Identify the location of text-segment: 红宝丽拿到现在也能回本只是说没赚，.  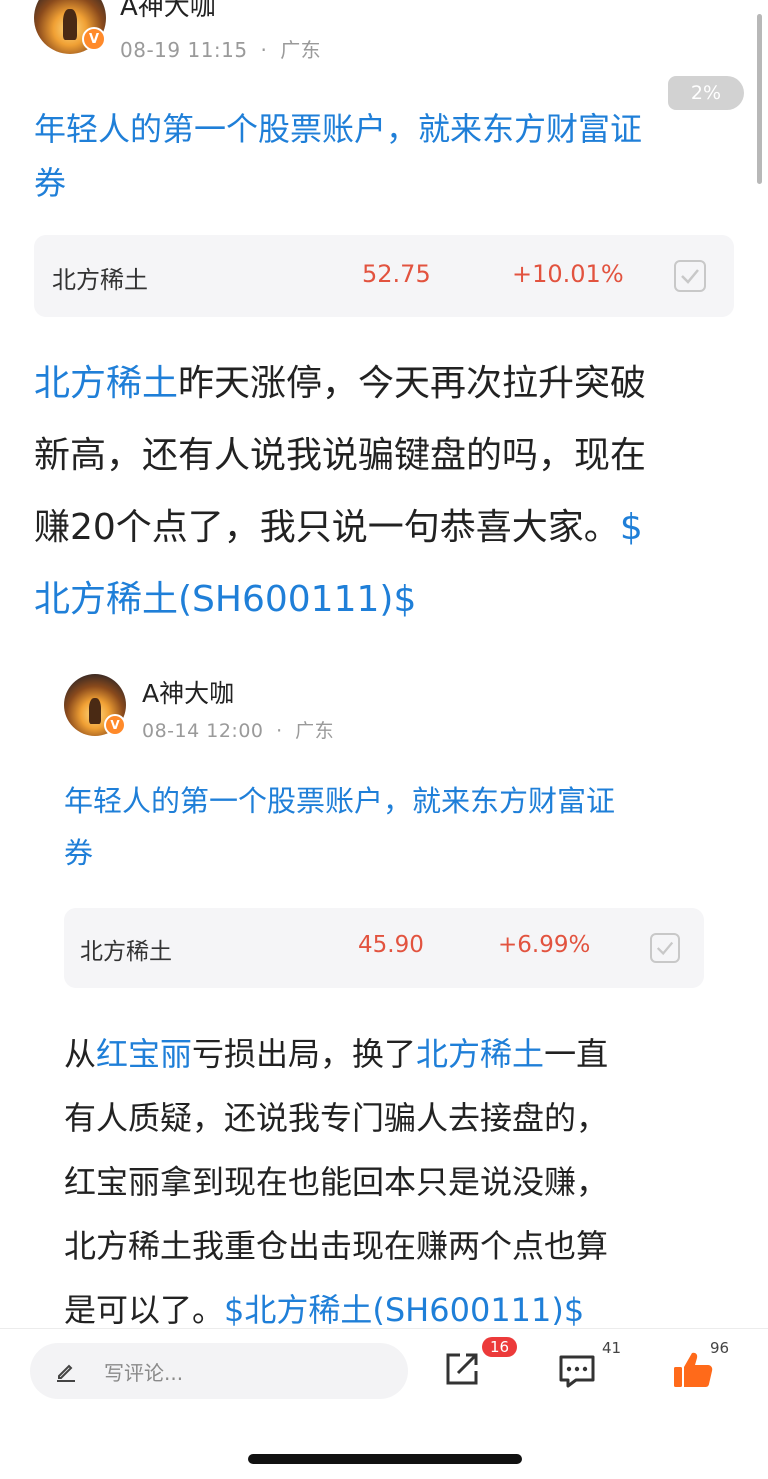
(336, 1182).